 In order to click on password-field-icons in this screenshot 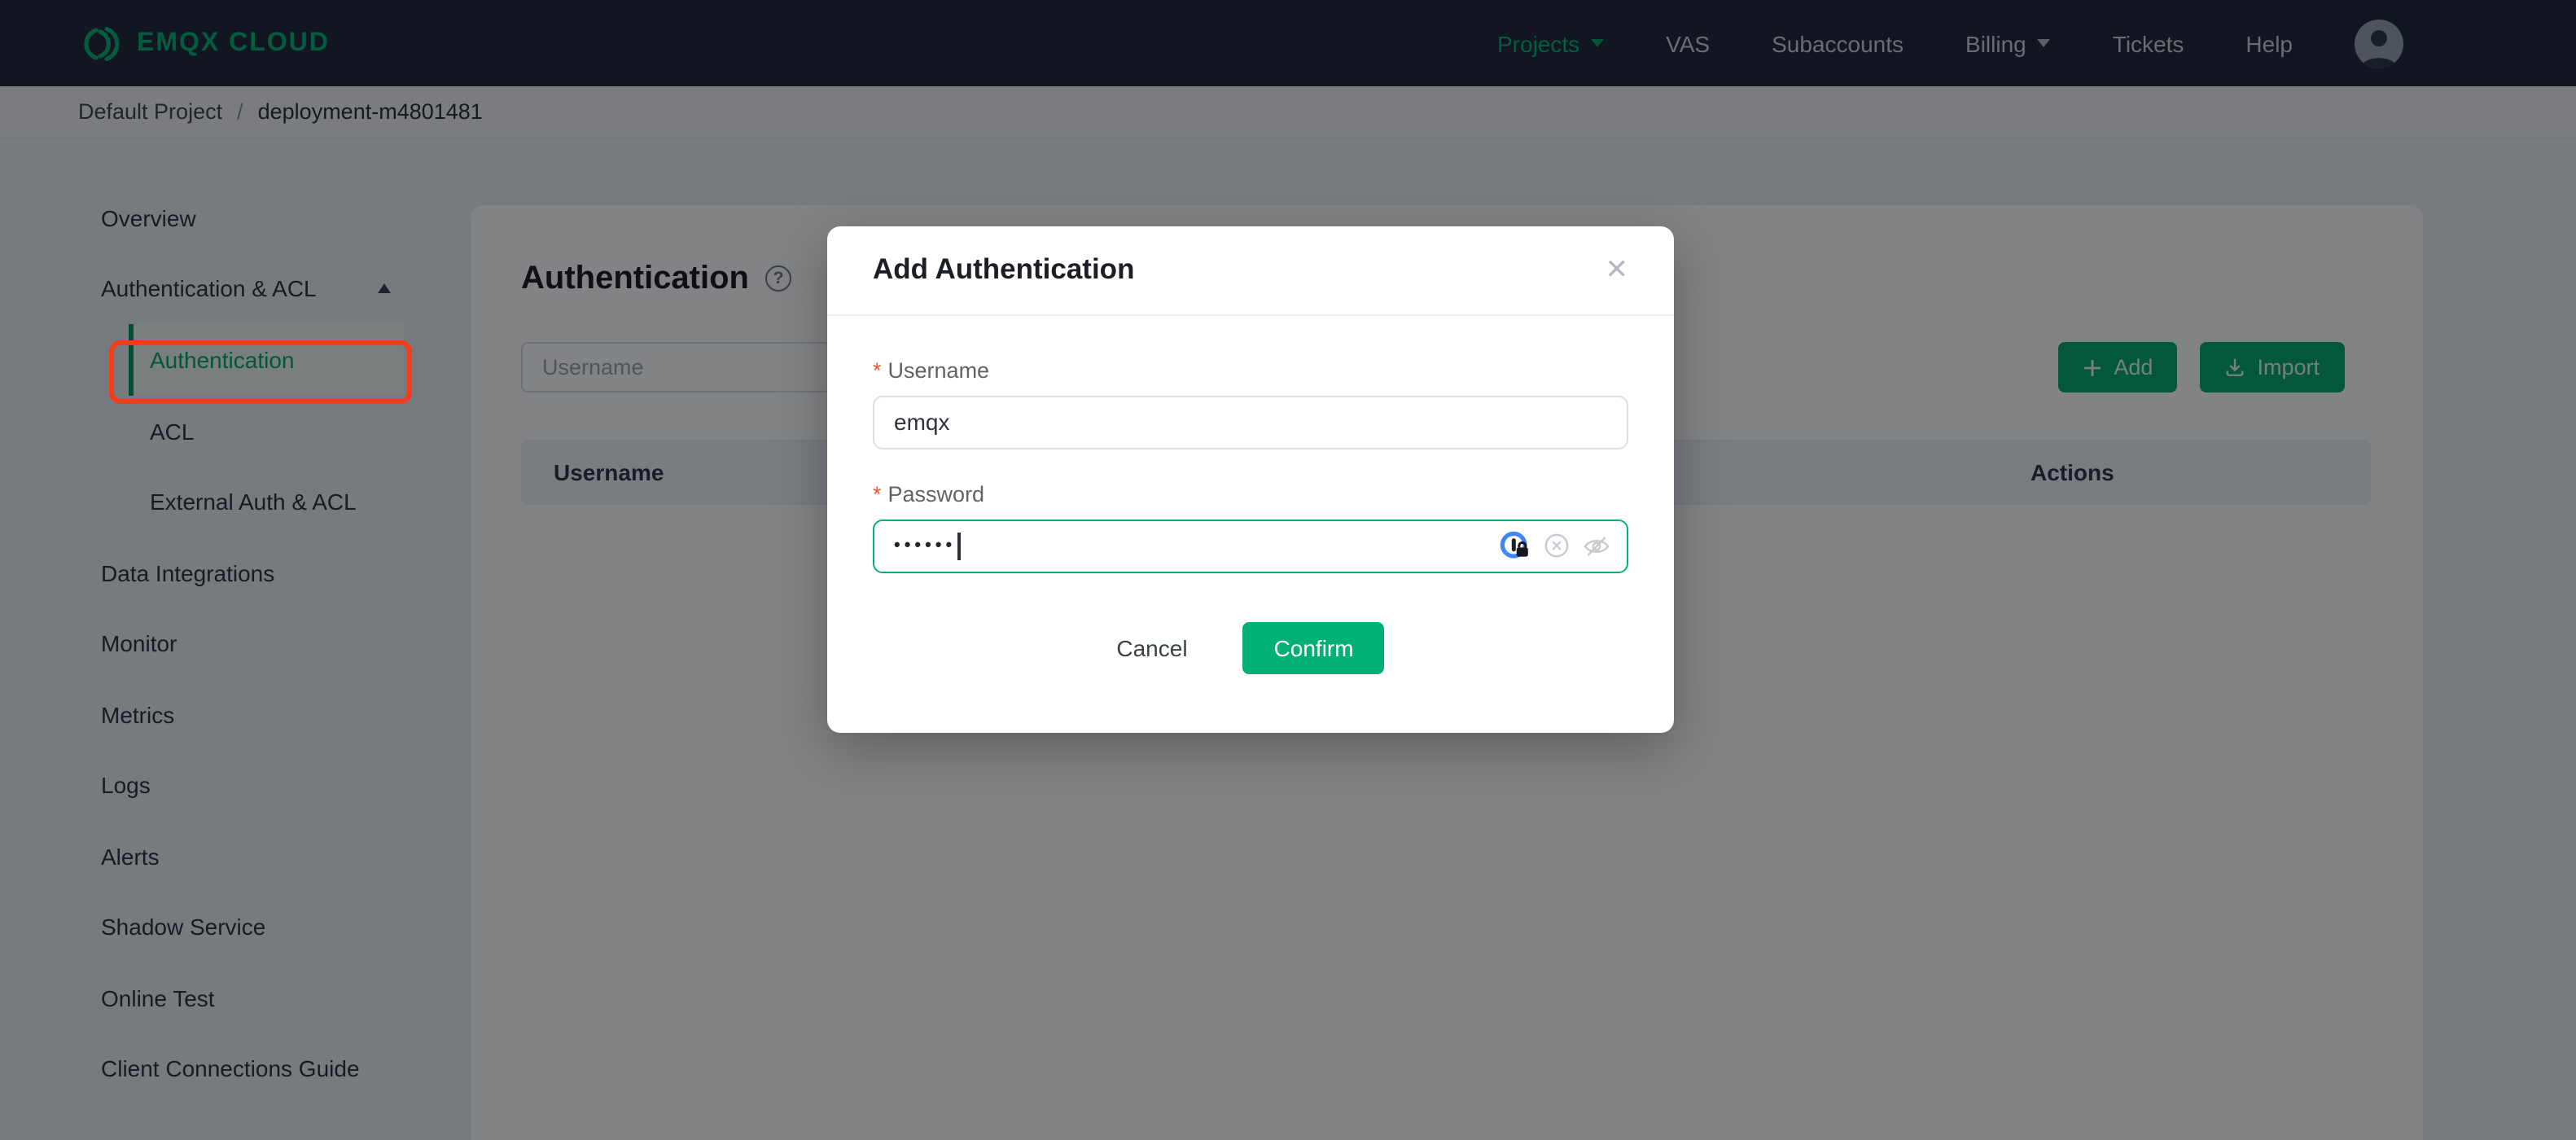, I will do `click(1555, 545)`.